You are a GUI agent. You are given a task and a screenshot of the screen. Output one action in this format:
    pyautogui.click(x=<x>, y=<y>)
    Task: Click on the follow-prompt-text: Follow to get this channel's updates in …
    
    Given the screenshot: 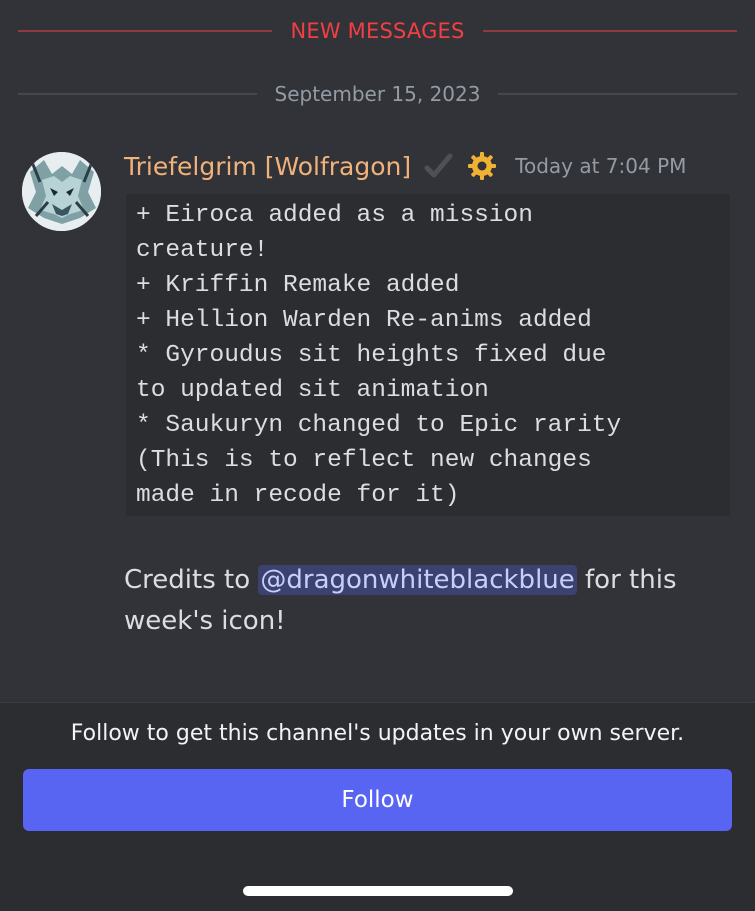 What is the action you would take?
    pyautogui.click(x=377, y=733)
    